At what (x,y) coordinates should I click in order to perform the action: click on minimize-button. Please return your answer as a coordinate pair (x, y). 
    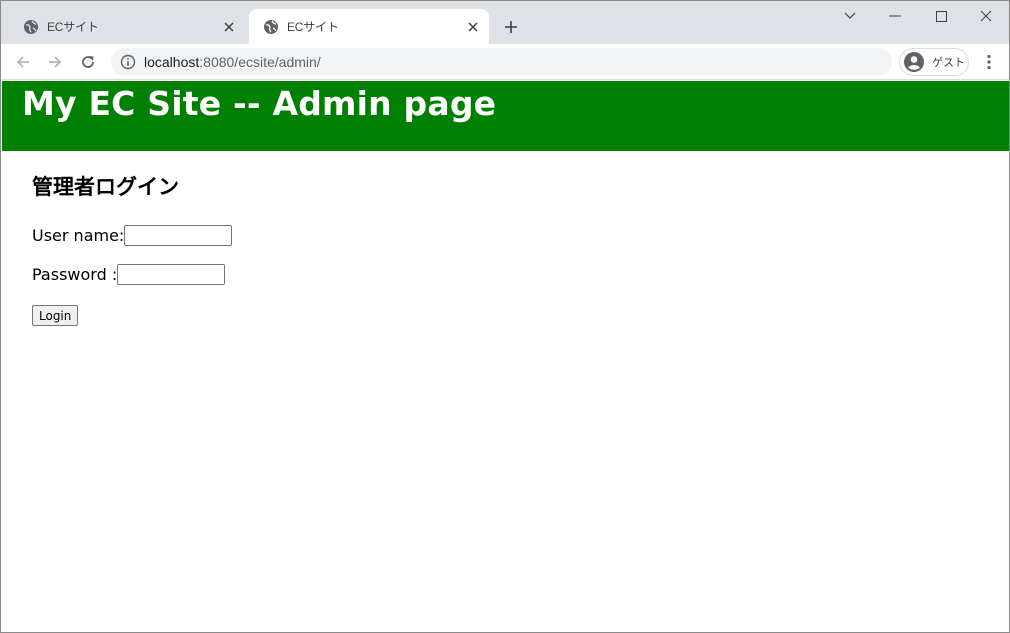
    Looking at the image, I should click on (895, 16).